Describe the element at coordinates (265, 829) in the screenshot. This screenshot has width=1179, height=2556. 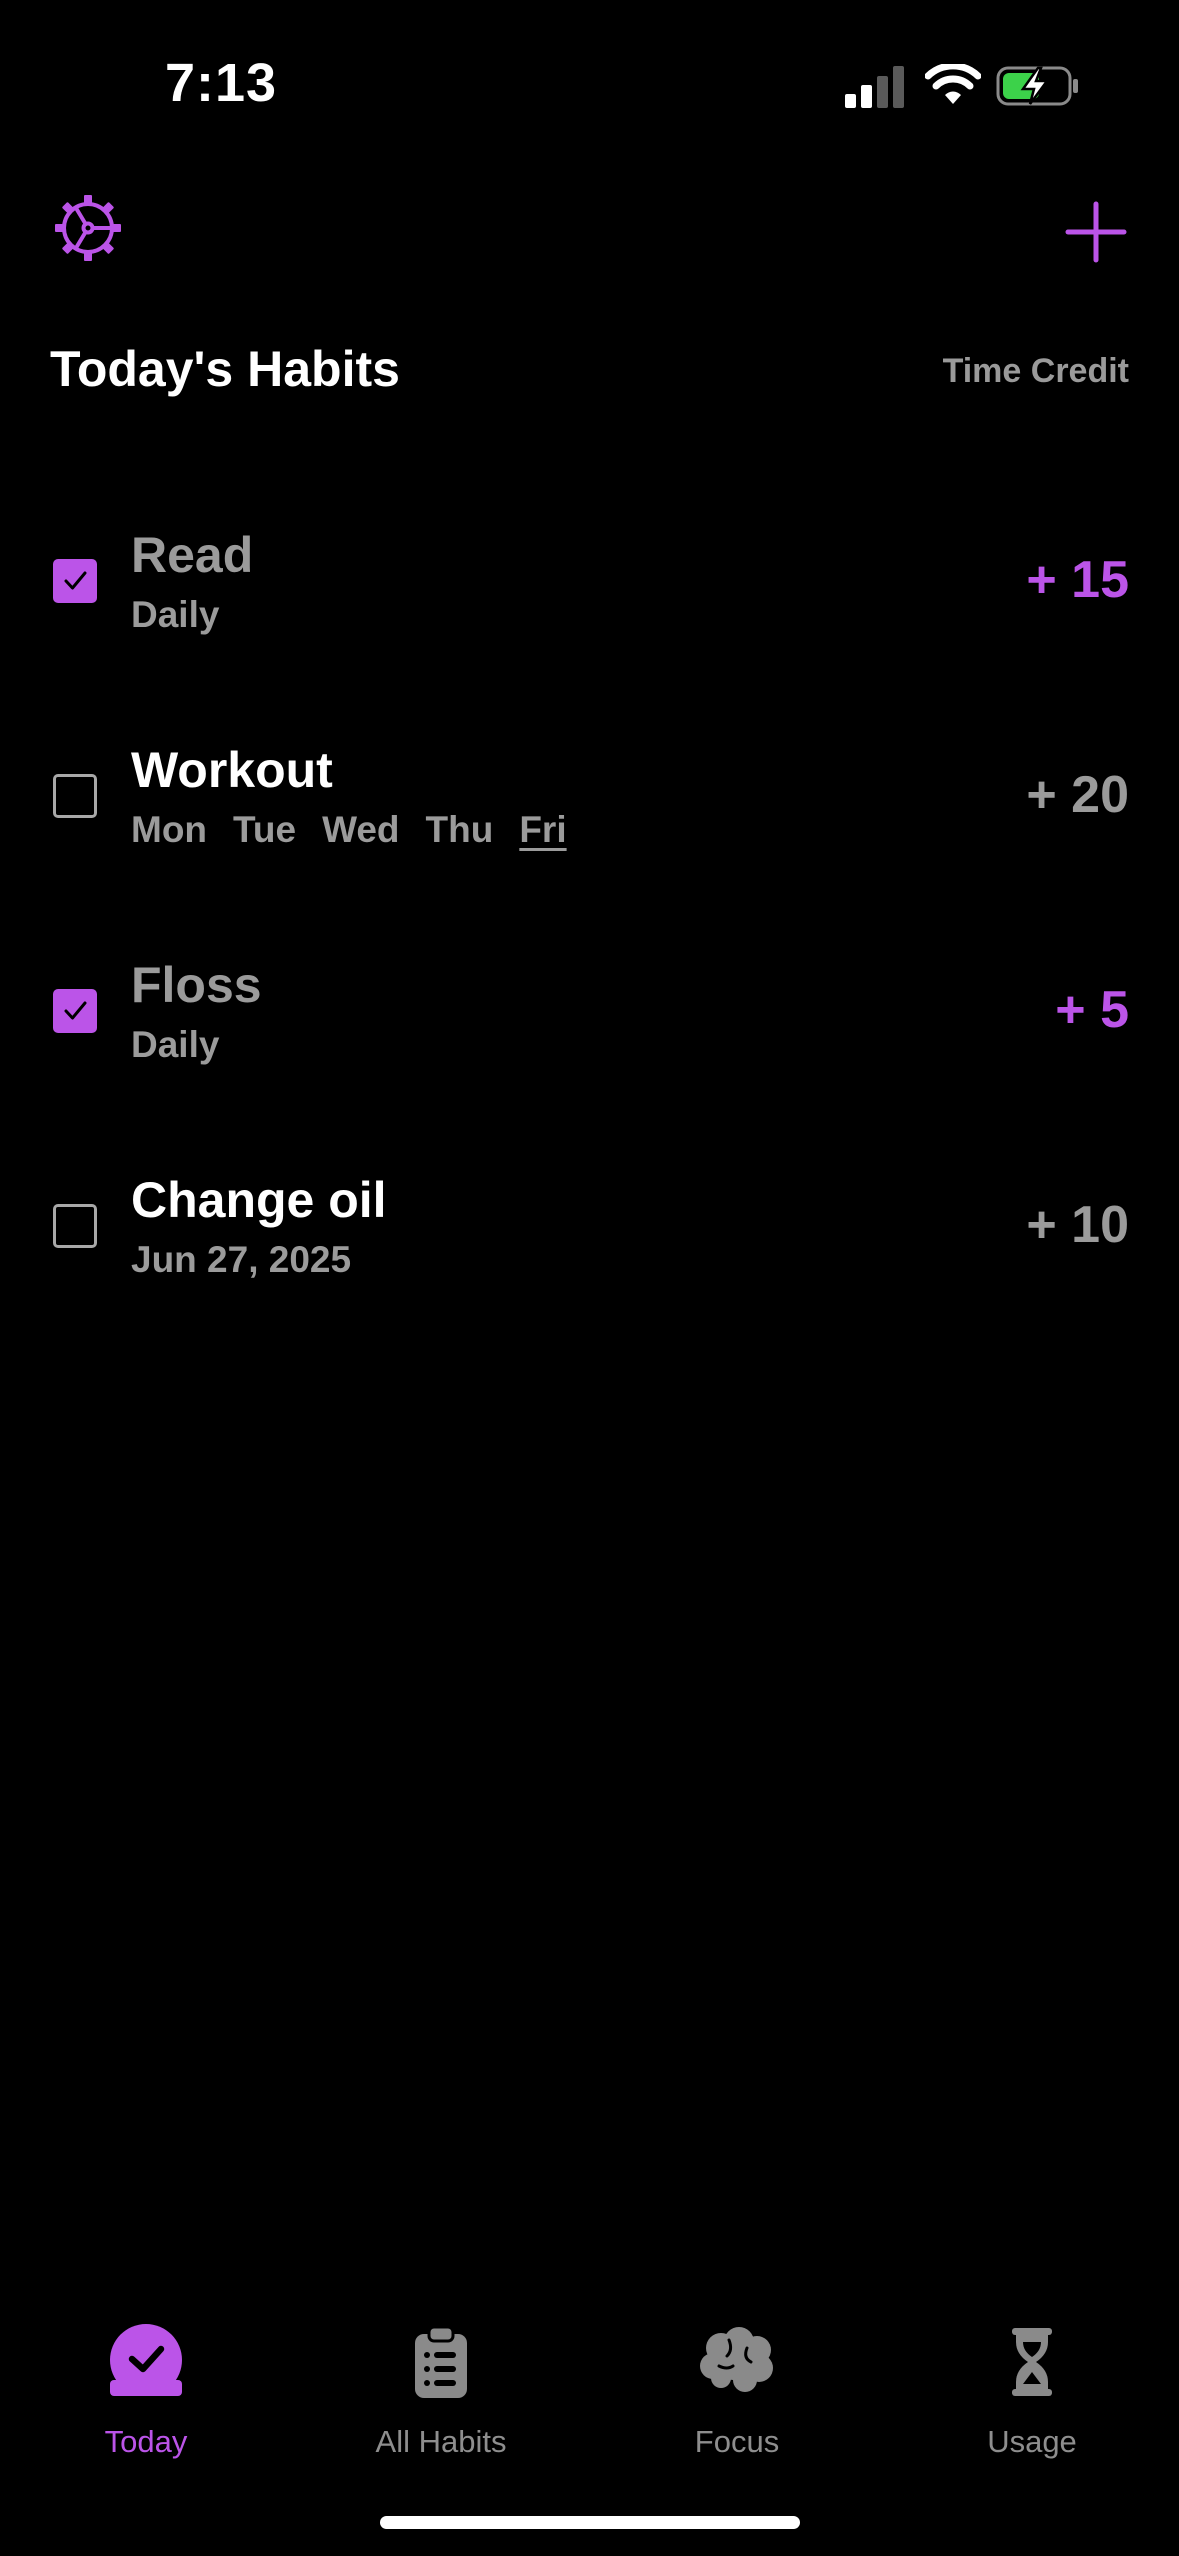
I see `day-label: Tue` at that location.